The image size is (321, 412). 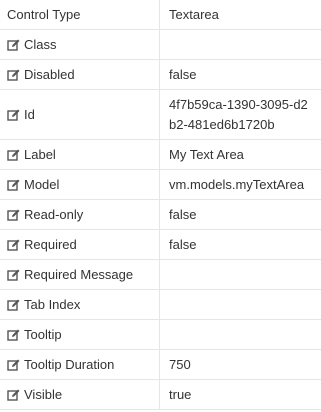 I want to click on property-name-cell: Required, so click(x=80, y=244).